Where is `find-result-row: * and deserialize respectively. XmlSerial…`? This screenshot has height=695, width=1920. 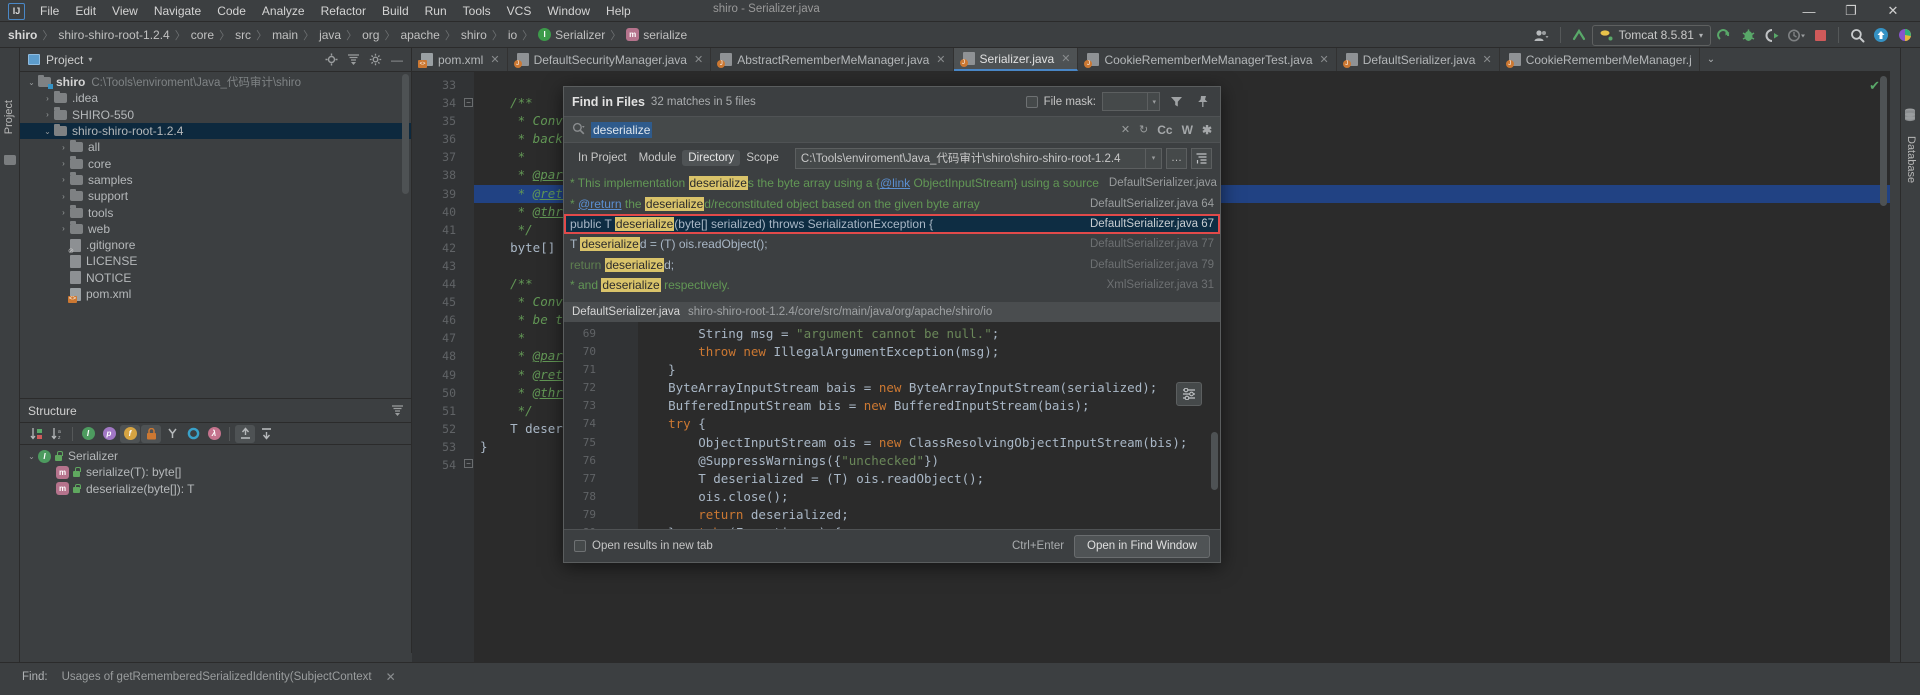
find-result-row: * and deserialize respectively. XmlSerial… is located at coordinates (892, 285).